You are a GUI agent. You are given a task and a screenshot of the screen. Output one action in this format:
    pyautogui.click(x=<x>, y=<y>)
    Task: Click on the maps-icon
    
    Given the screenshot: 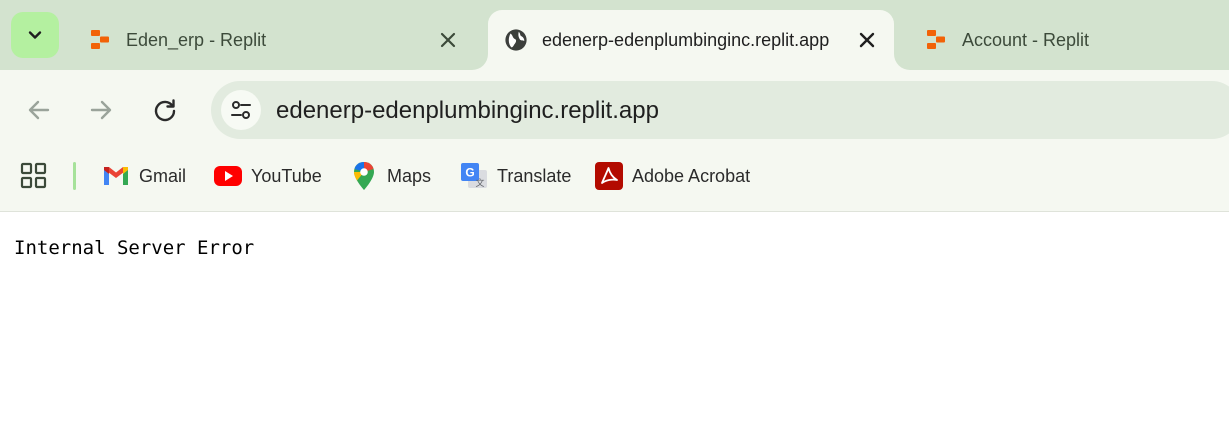 What is the action you would take?
    pyautogui.click(x=364, y=176)
    